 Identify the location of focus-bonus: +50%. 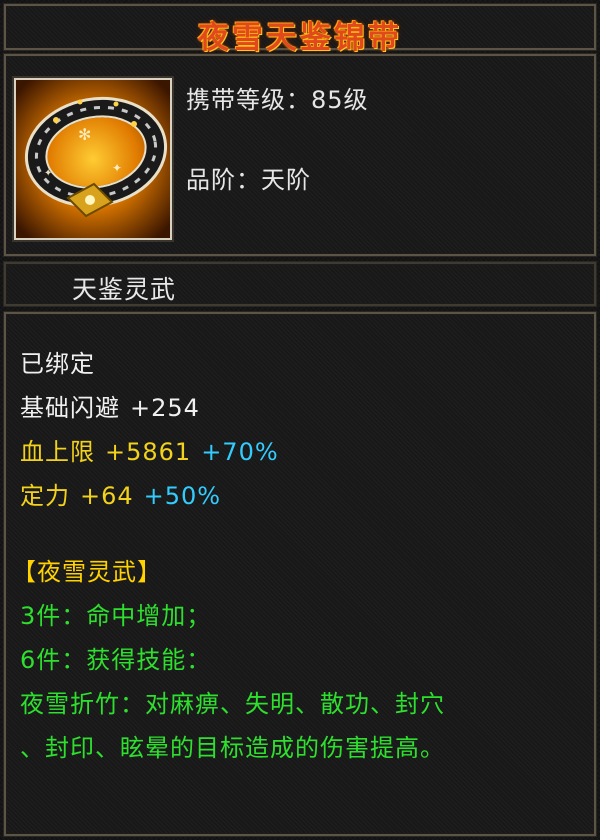
(182, 496).